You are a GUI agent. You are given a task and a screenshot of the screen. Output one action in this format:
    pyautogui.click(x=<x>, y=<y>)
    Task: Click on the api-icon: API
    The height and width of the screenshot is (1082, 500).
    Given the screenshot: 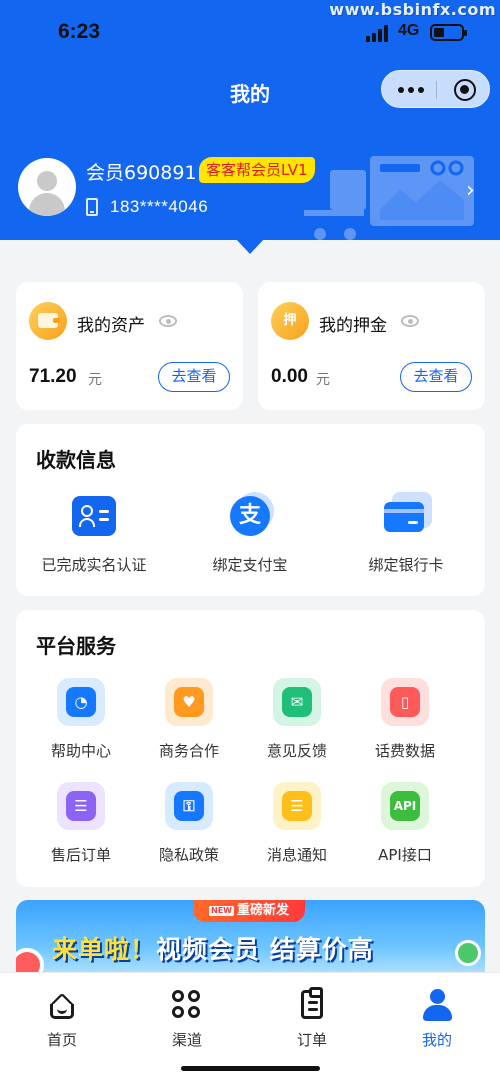 What is the action you would take?
    pyautogui.click(x=405, y=806)
    